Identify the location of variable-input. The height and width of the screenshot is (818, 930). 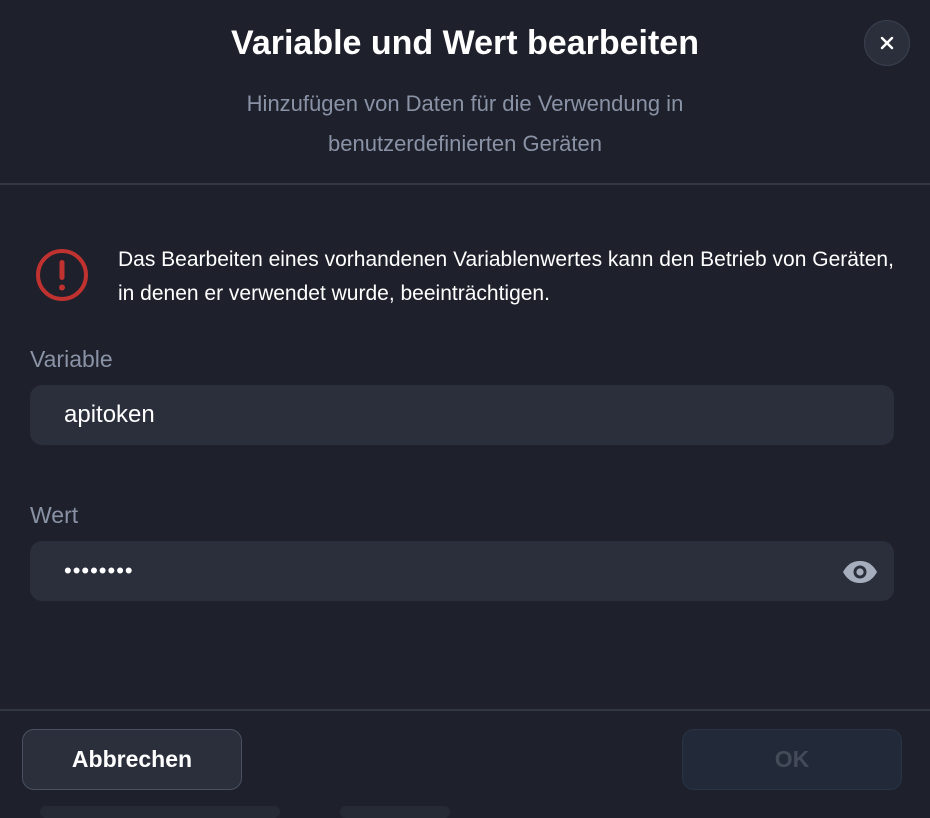
(462, 415).